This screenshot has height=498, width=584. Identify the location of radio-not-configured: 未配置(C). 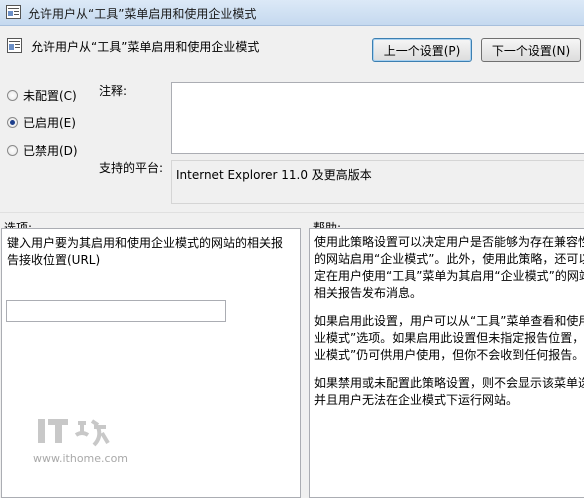
(42, 95).